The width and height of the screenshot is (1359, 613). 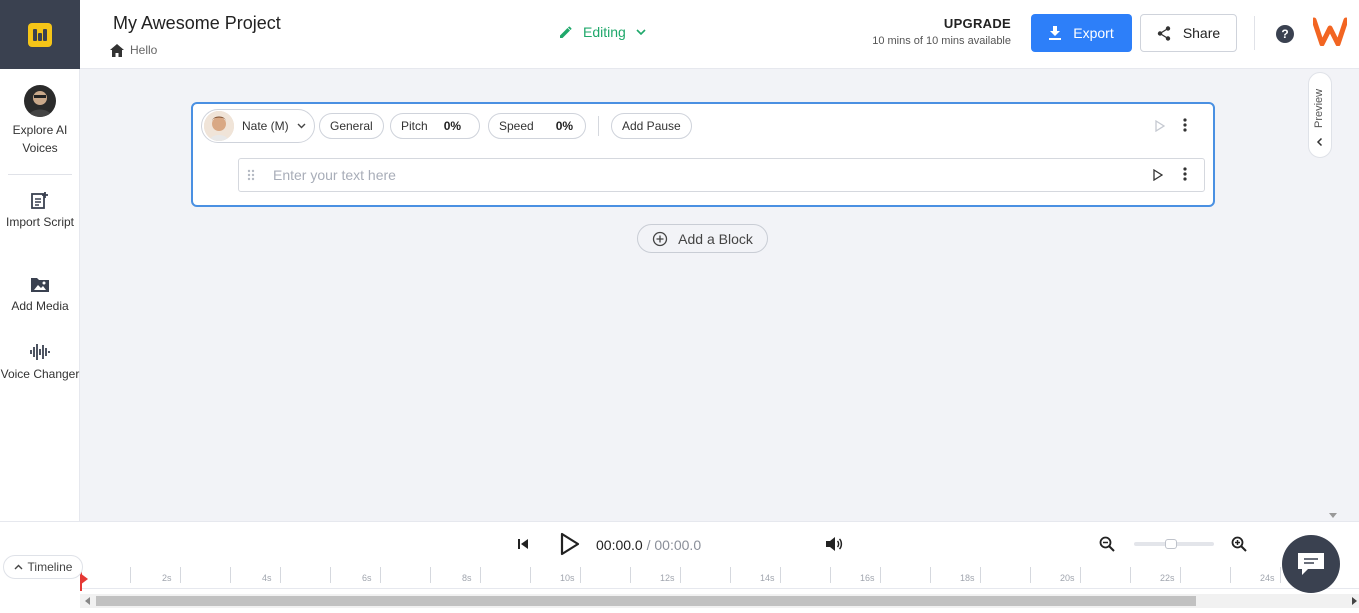 I want to click on ruler-tick-label: 6s, so click(x=367, y=578).